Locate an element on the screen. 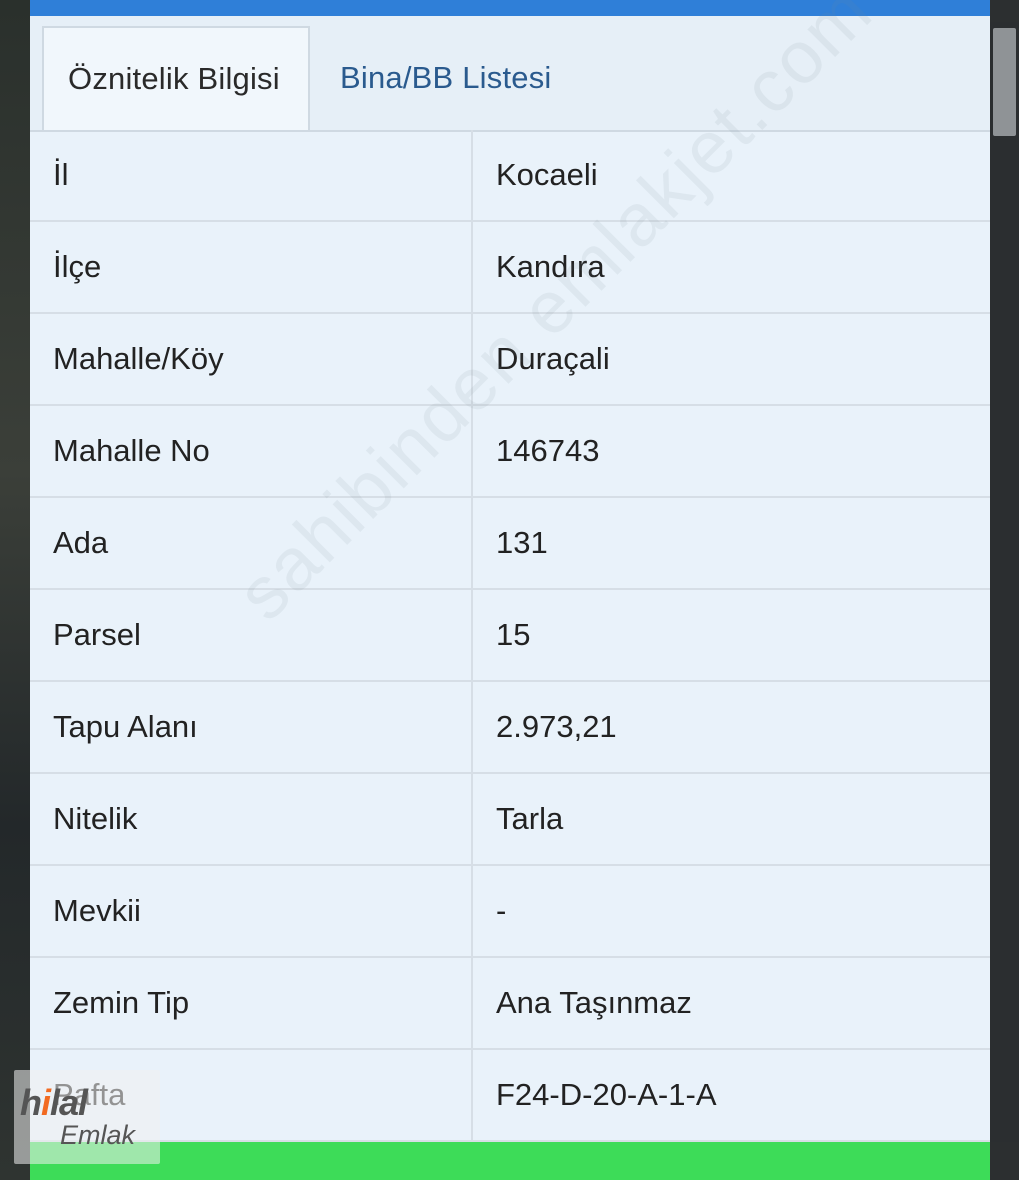 The height and width of the screenshot is (1180, 1019). attribute-value: 131 is located at coordinates (522, 542).